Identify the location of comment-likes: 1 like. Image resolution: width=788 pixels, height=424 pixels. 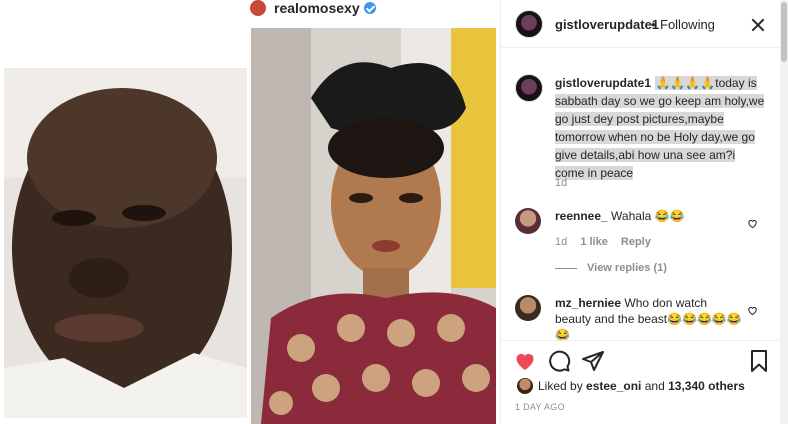
(594, 242).